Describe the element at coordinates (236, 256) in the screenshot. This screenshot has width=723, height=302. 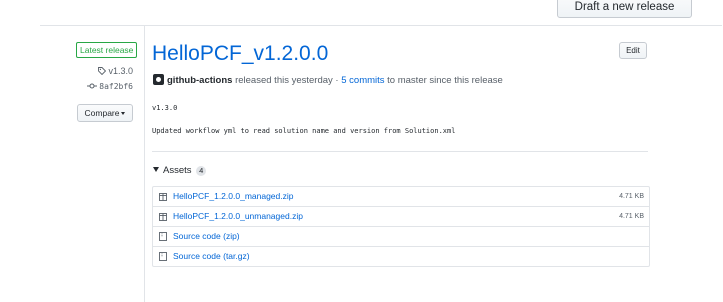
I see `asset-format: (tar.gz)` at that location.